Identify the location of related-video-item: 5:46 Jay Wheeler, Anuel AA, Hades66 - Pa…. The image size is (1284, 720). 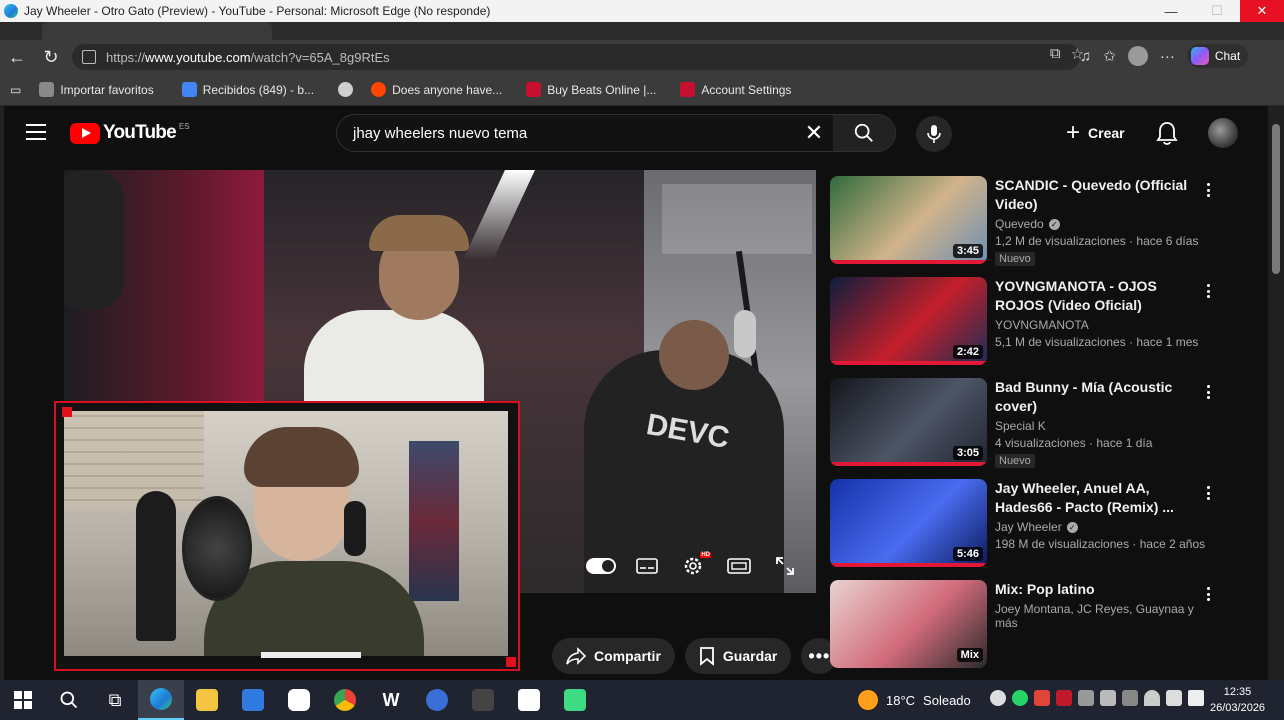
(1030, 529).